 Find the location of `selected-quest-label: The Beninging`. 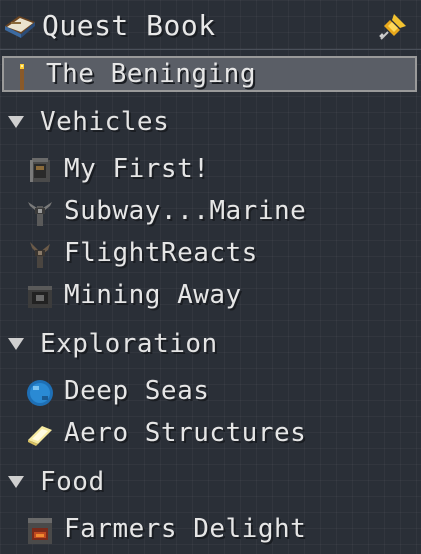

selected-quest-label: The Beninging is located at coordinates (151, 74).